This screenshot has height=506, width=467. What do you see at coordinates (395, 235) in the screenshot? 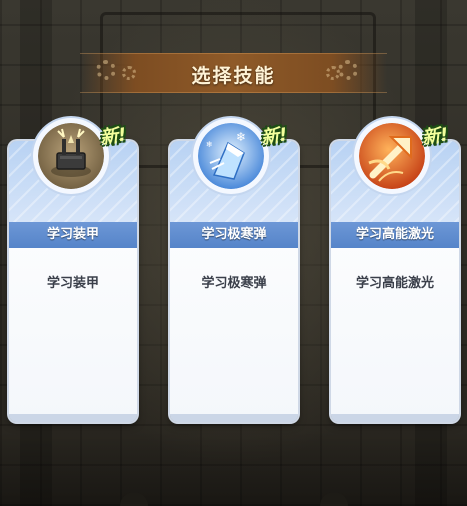
I see `skill-name: 学习高能激光` at bounding box center [395, 235].